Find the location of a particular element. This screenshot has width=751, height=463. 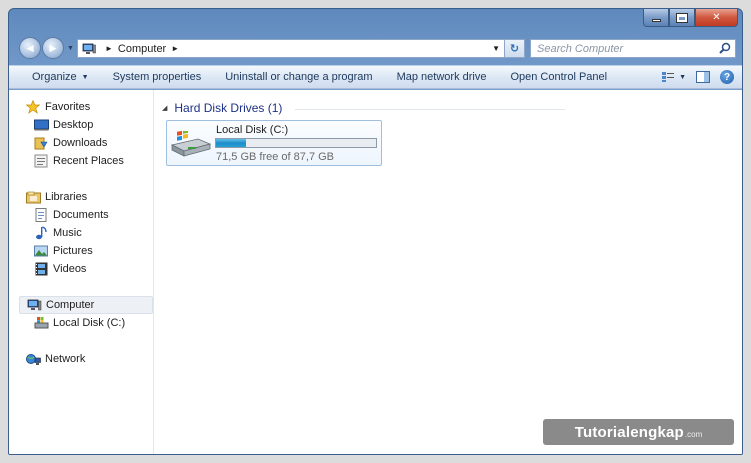

sidebar-item-label: Downloads is located at coordinates (80, 143).